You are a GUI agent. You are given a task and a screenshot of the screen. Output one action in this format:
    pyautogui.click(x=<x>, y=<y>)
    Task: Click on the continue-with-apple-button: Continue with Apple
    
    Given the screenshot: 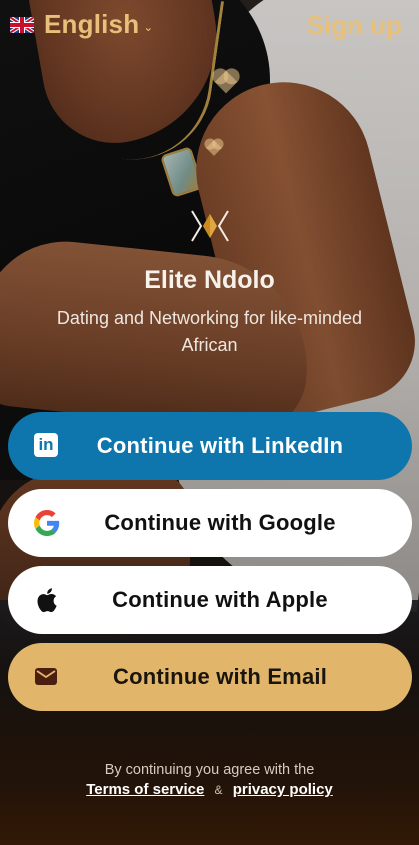 What is the action you would take?
    pyautogui.click(x=210, y=600)
    